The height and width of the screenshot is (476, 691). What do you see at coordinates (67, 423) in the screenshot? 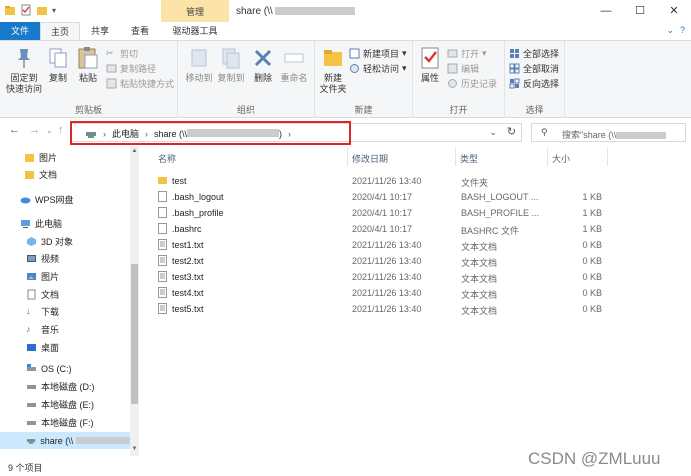
I see `nav-label: 本地磁盘 (F:)` at bounding box center [67, 423].